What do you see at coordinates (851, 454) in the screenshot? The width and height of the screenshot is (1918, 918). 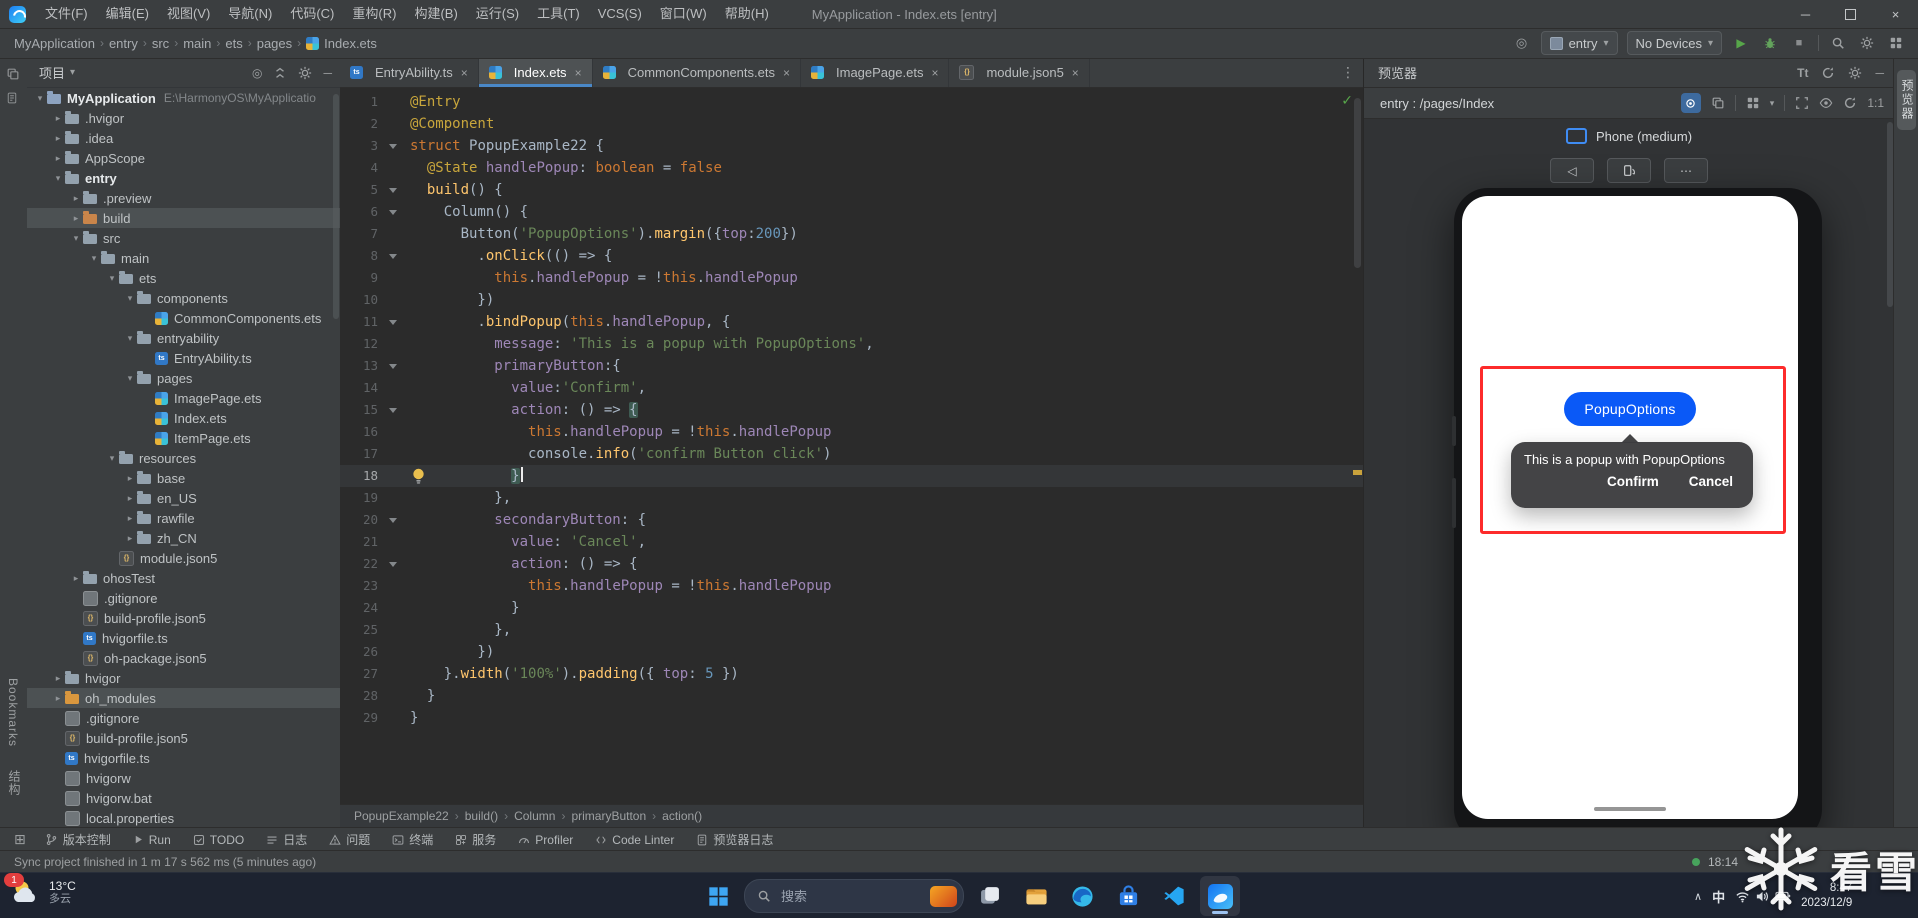 I see `code-line: 17 console.info('confirm Button click')` at bounding box center [851, 454].